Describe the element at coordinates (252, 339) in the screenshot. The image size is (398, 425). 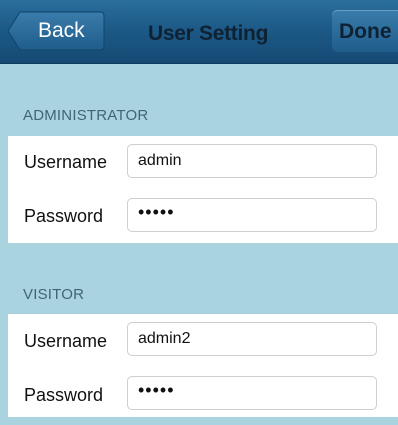
I see `visitor-username-field: admin2` at that location.